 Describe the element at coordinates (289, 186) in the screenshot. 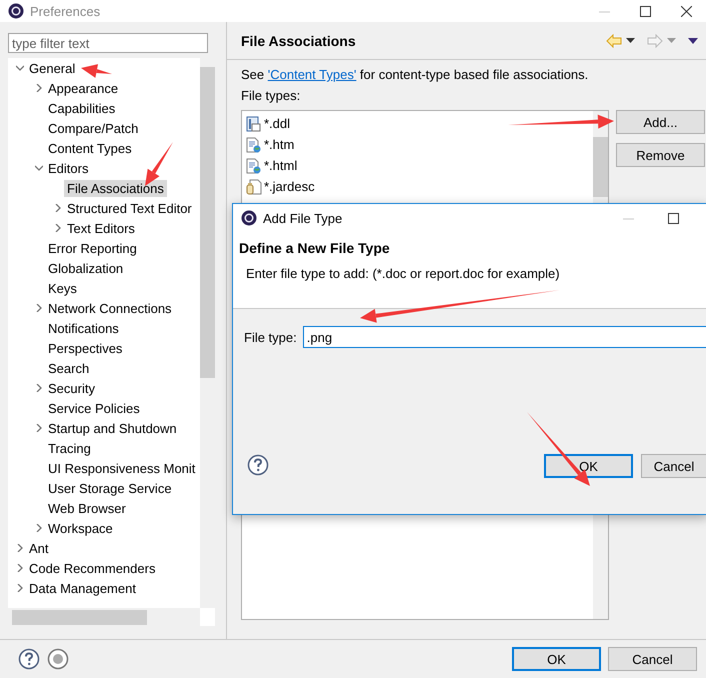

I see `list-item: *.jardesc` at that location.